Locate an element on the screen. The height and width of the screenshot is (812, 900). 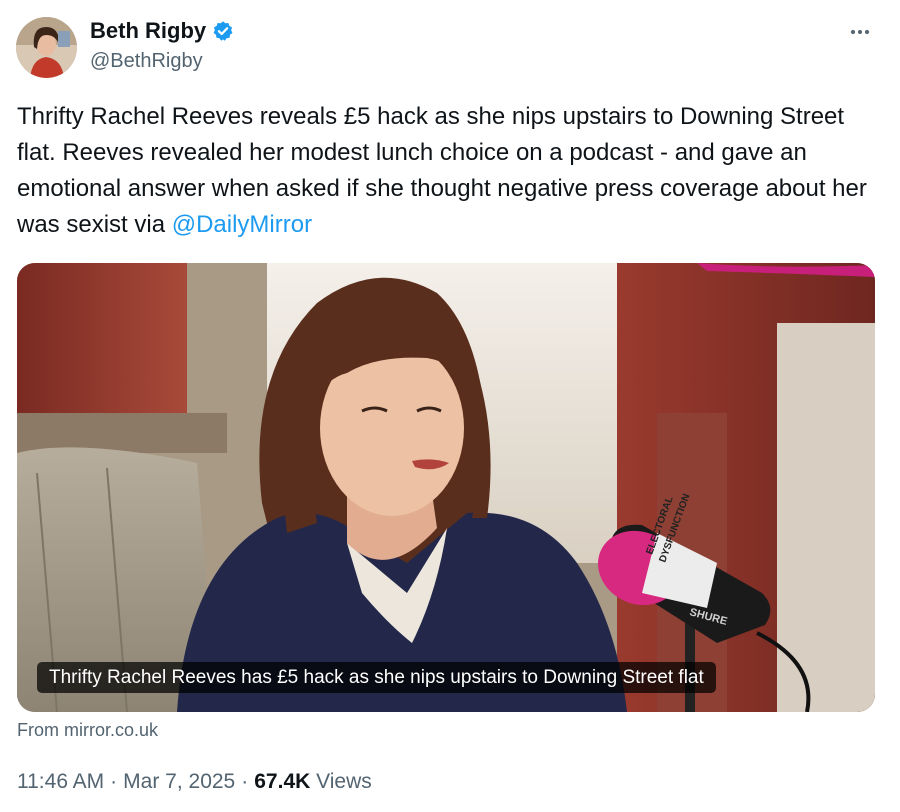
tweet-meta: 11:46 AM · Mar 7, 2025 · 67.4K Views is located at coordinates (194, 782).